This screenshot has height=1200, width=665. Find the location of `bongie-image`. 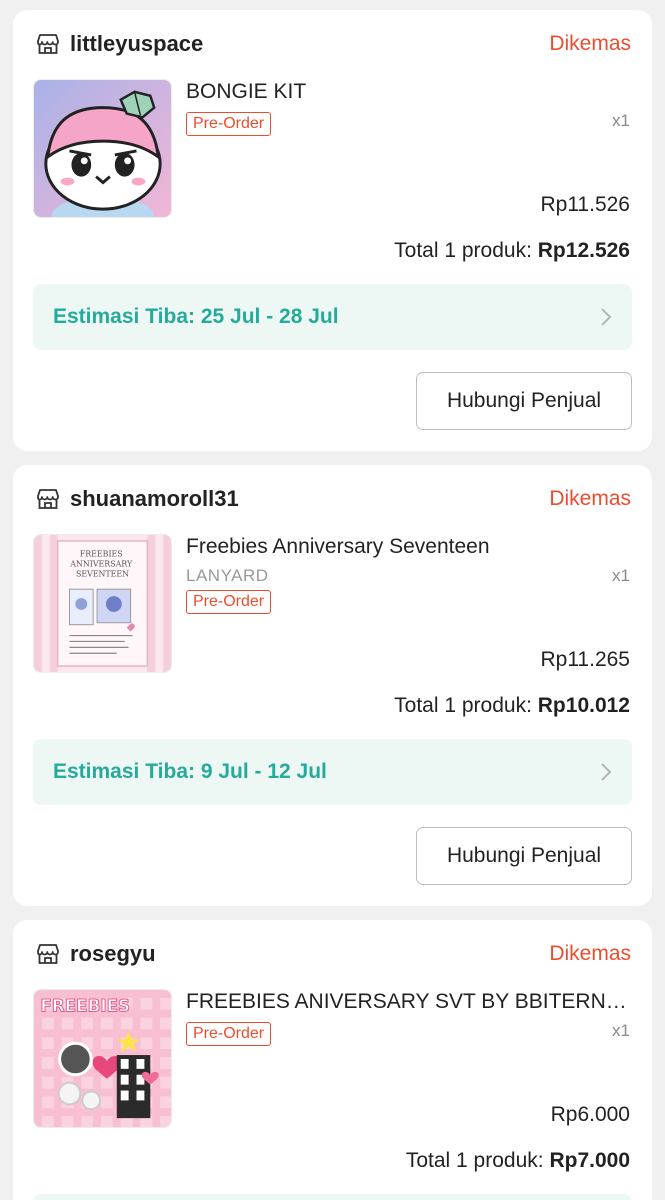

bongie-image is located at coordinates (102, 148).